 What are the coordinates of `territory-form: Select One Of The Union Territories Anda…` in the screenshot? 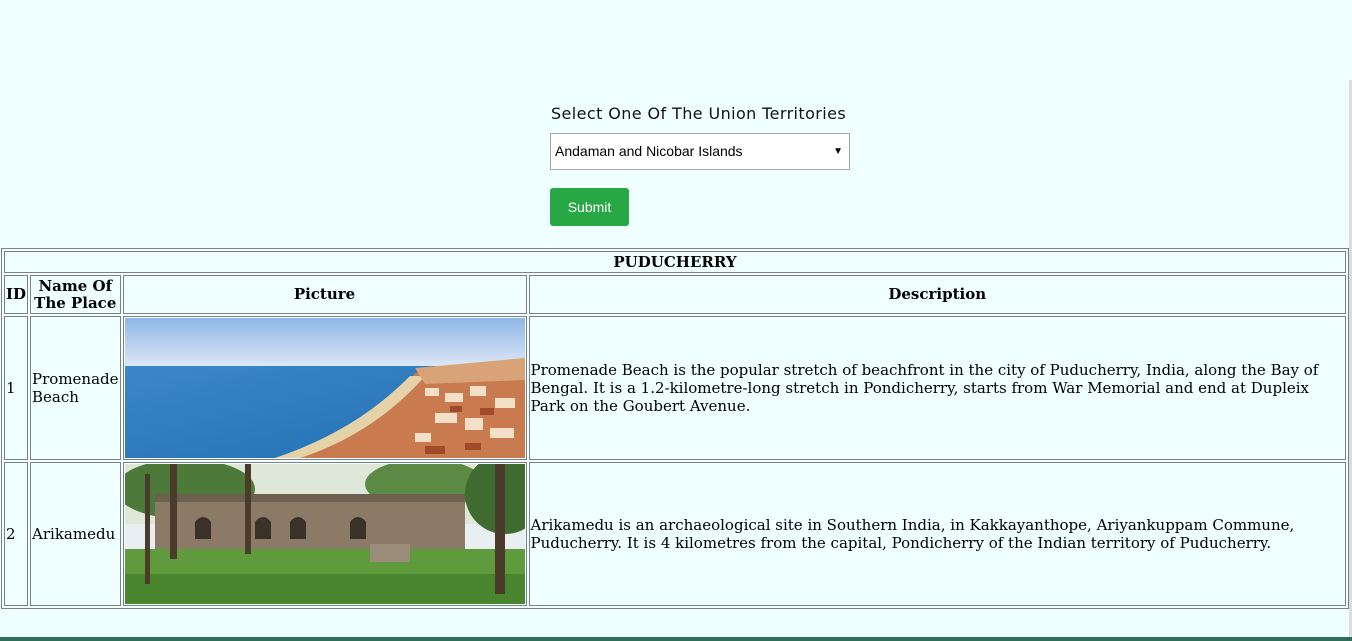 It's located at (700, 165).